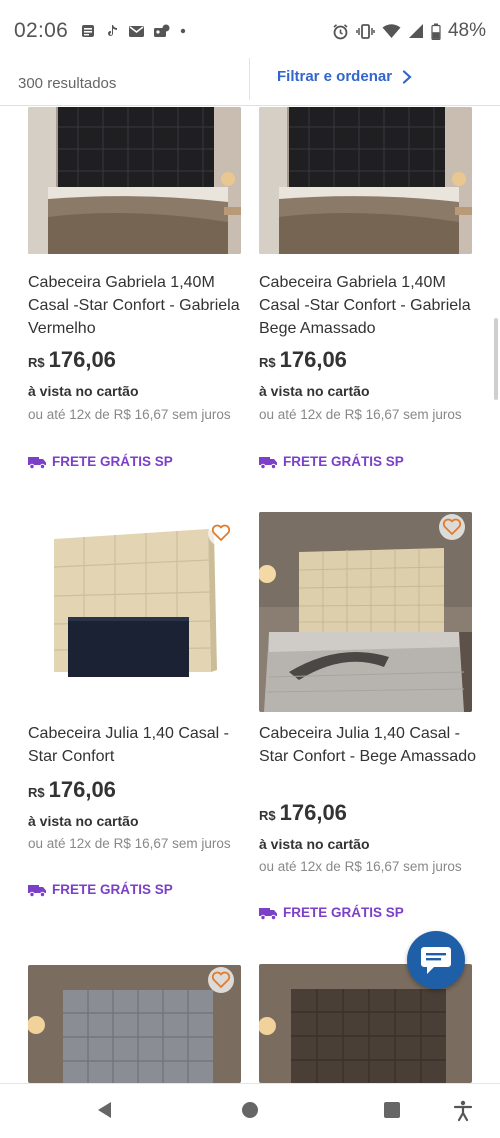 This screenshot has width=500, height=1138. I want to click on mail-icon, so click(137, 31).